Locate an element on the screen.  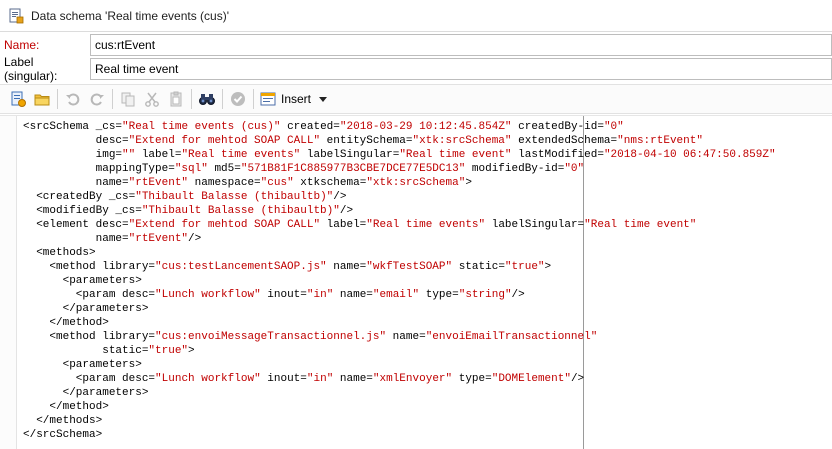
attribute-value: "cus:testLancementSAOP.js" is located at coordinates (241, 267).